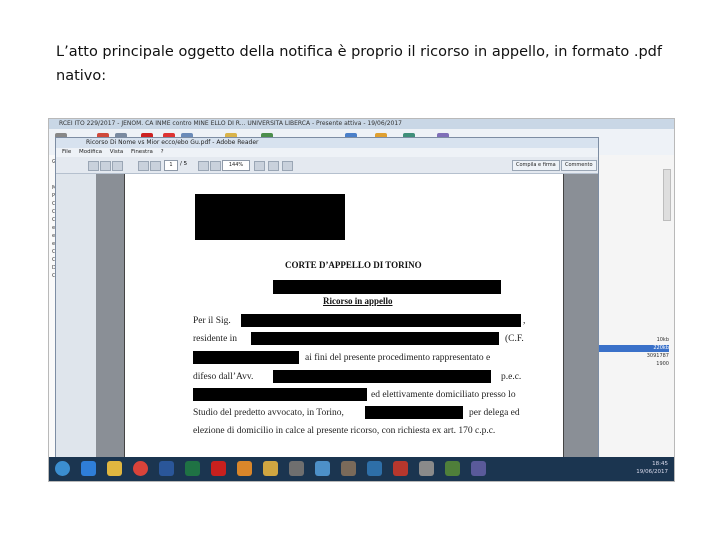 This screenshot has width=720, height=540. Describe the element at coordinates (140, 468) in the screenshot. I see `chrome-icon` at that location.